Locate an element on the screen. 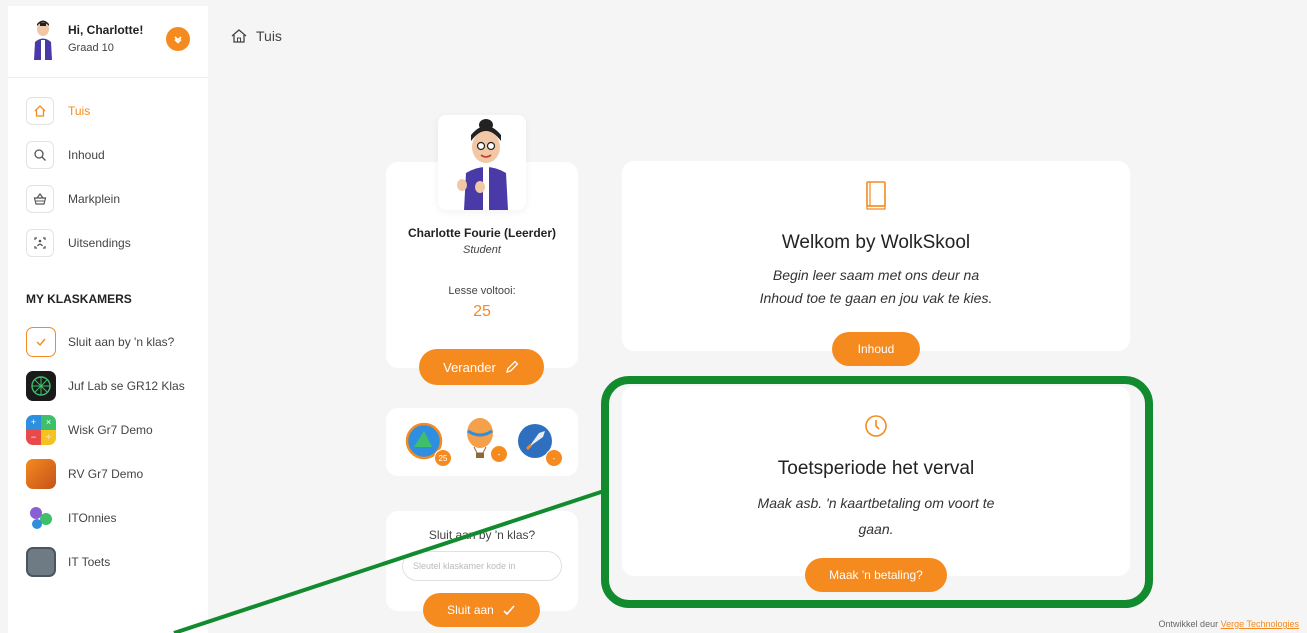 Image resolution: width=1307 pixels, height=633 pixels. nav-label-home: Tuis is located at coordinates (79, 111).